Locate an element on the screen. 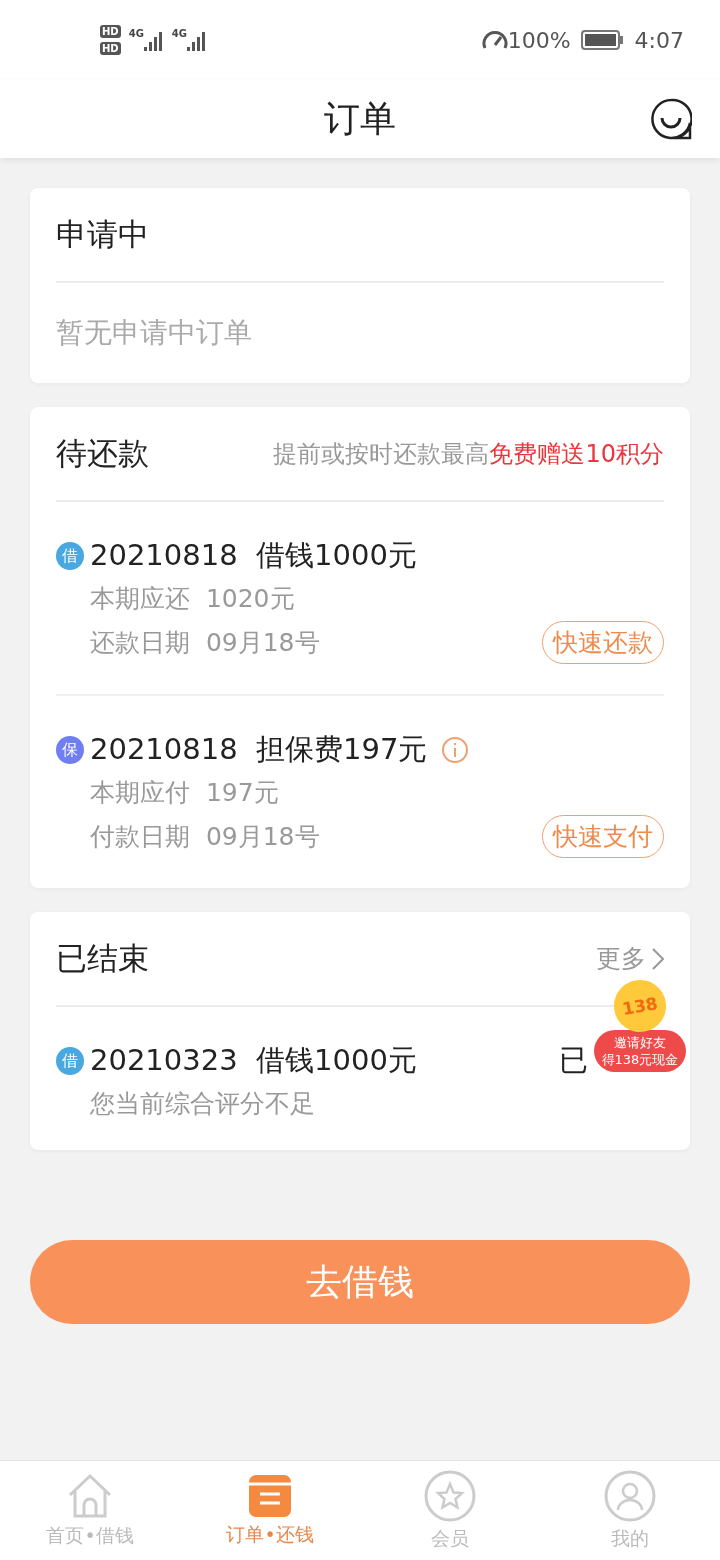 This screenshot has height=1560, width=720. clock: 4:07 is located at coordinates (659, 40).